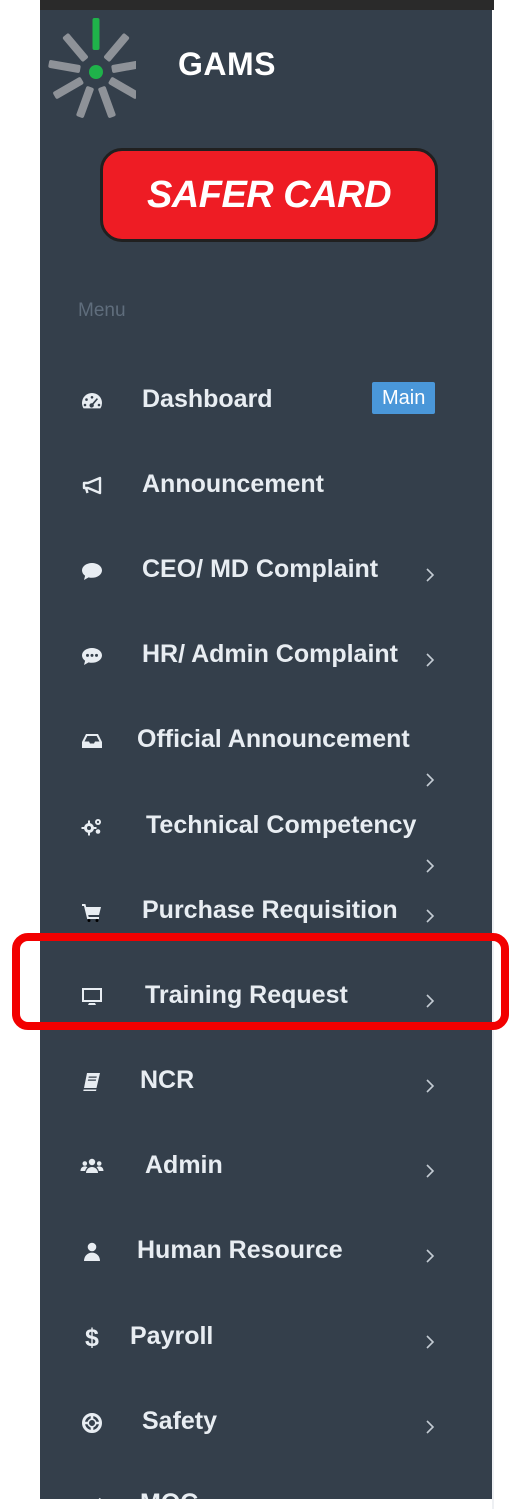 Image resolution: width=517 pixels, height=1509 pixels. I want to click on sidebar-item-label: HR/ Admin Complaint, so click(270, 654).